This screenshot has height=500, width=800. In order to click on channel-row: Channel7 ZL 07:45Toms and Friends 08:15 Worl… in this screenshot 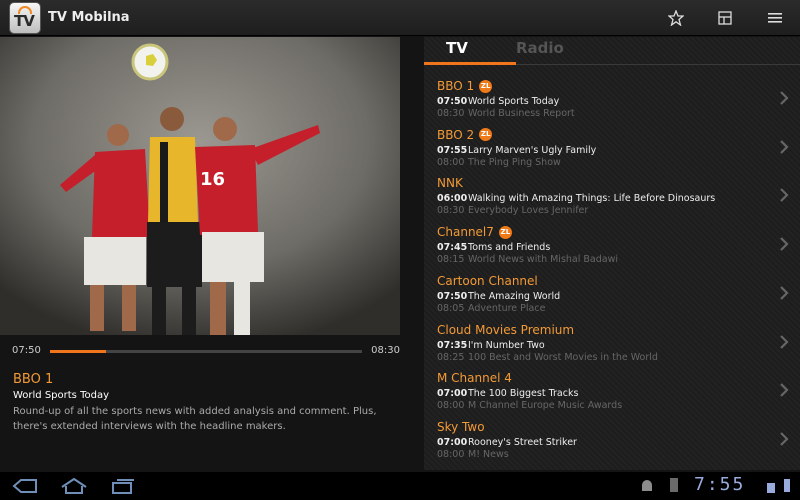, I will do `click(612, 245)`.